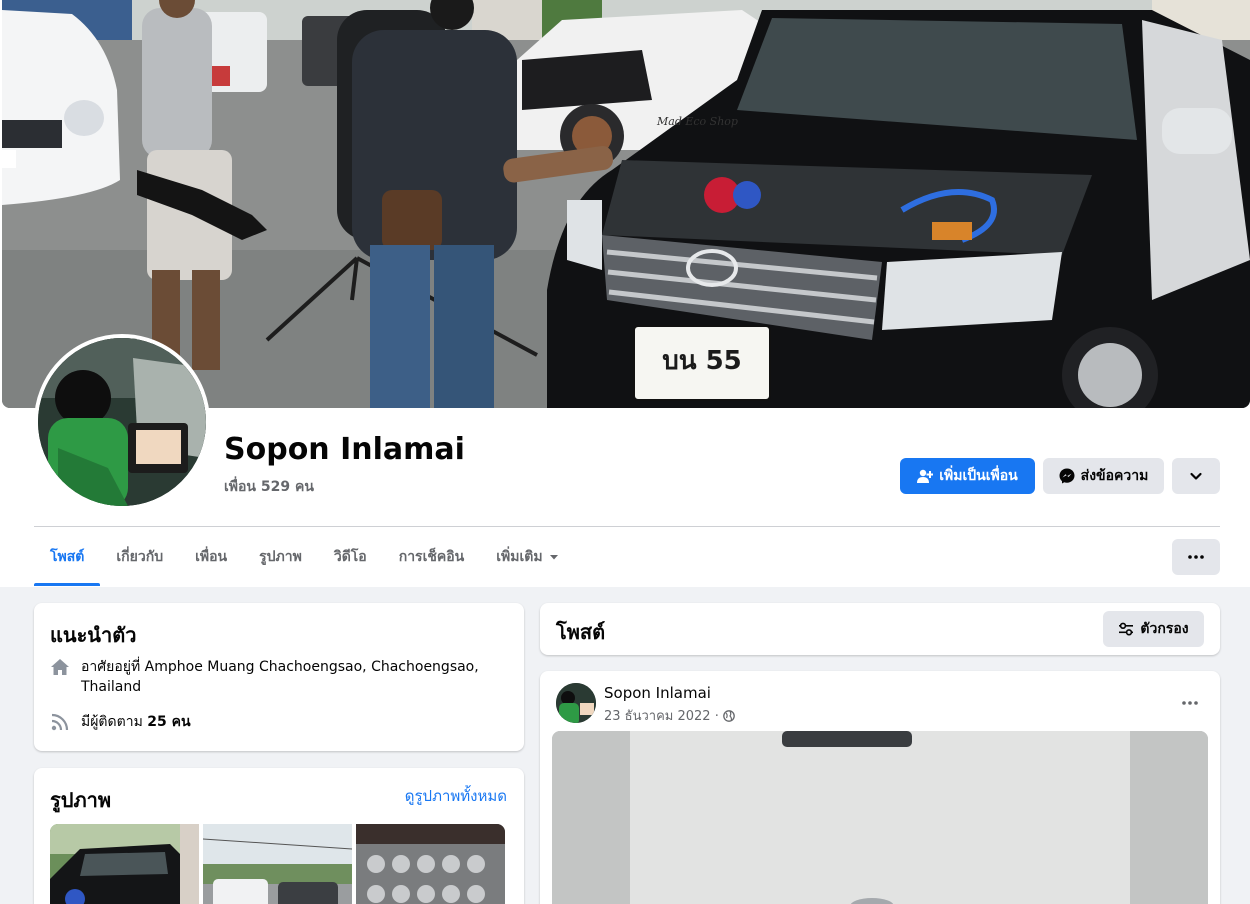  Describe the element at coordinates (111, 667) in the screenshot. I see `lives-in-prefix: อาศัยอยู่ที่` at that location.